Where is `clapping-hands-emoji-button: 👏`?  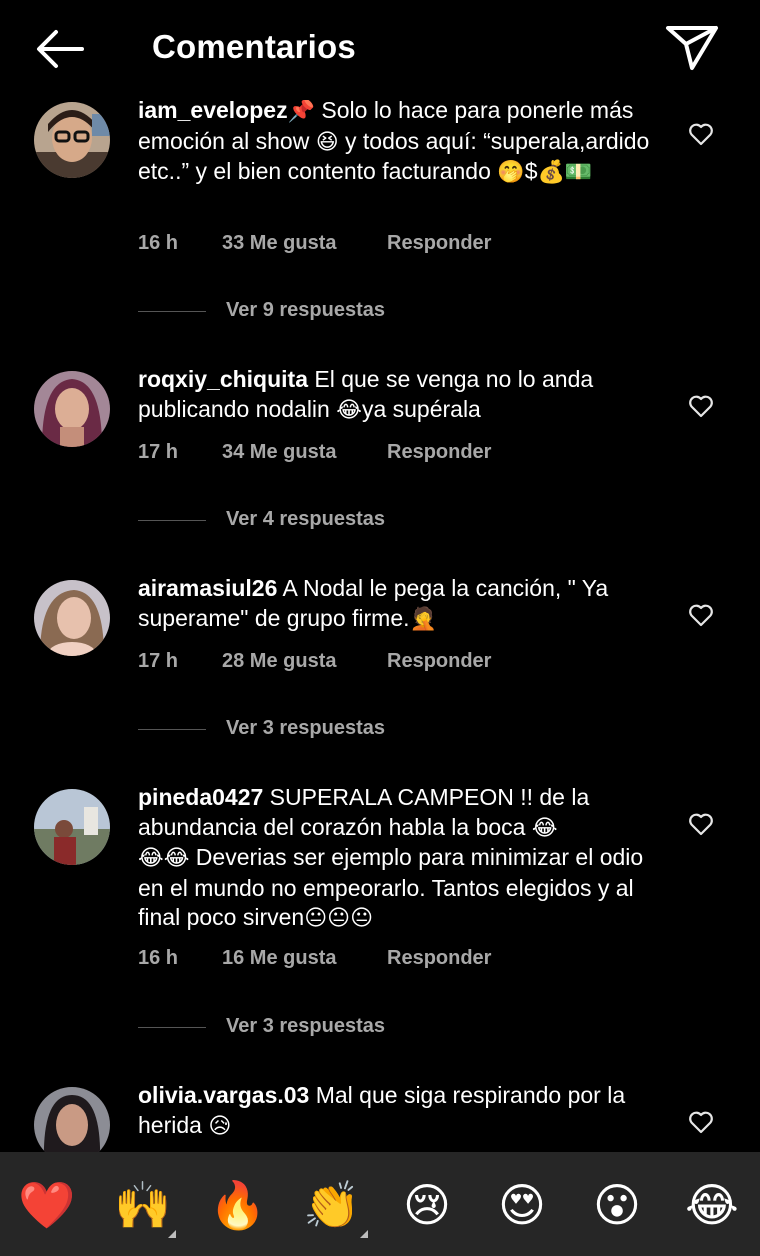
clapping-hands-emoji-button: 👏 is located at coordinates (332, 1205).